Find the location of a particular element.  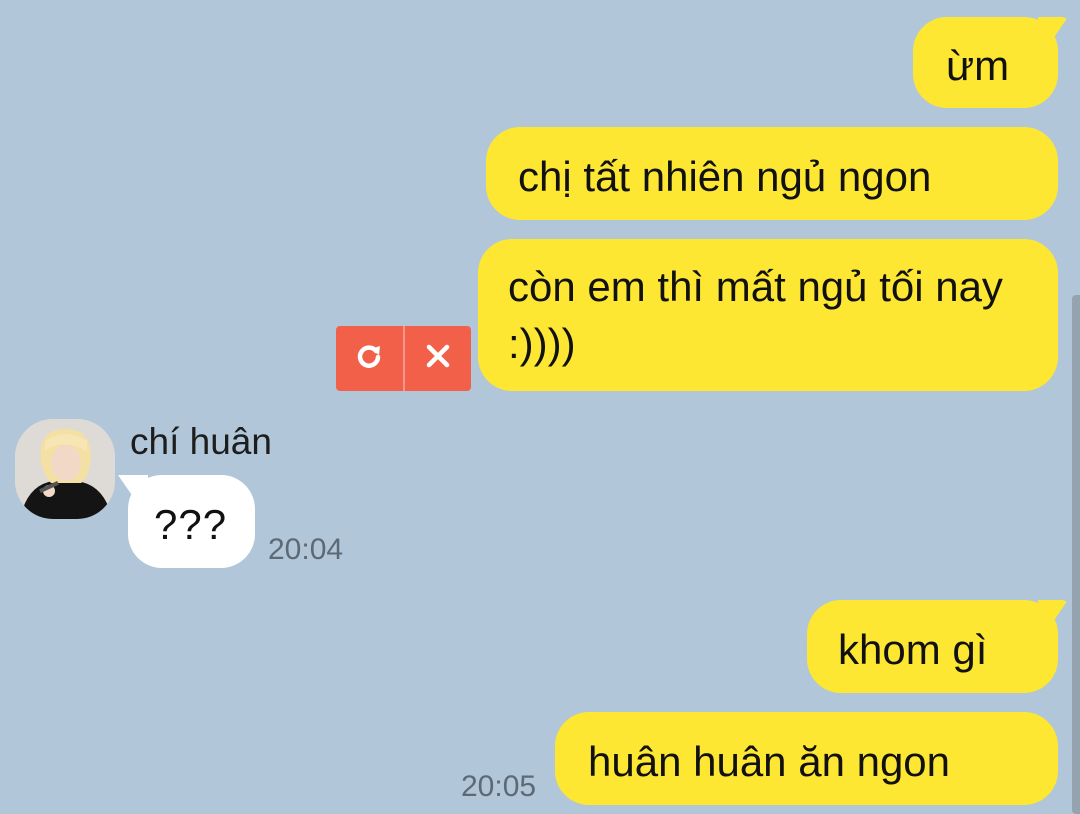

message-timestamp: 20:04 is located at coordinates (306, 549).